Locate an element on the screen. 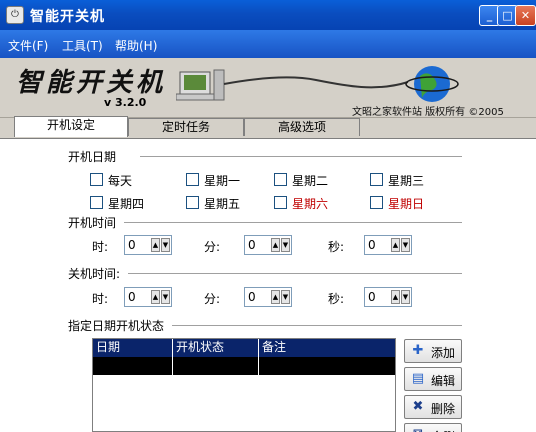 The width and height of the screenshot is (536, 432). status-table-label: 指定日期开机状态 is located at coordinates (116, 326).